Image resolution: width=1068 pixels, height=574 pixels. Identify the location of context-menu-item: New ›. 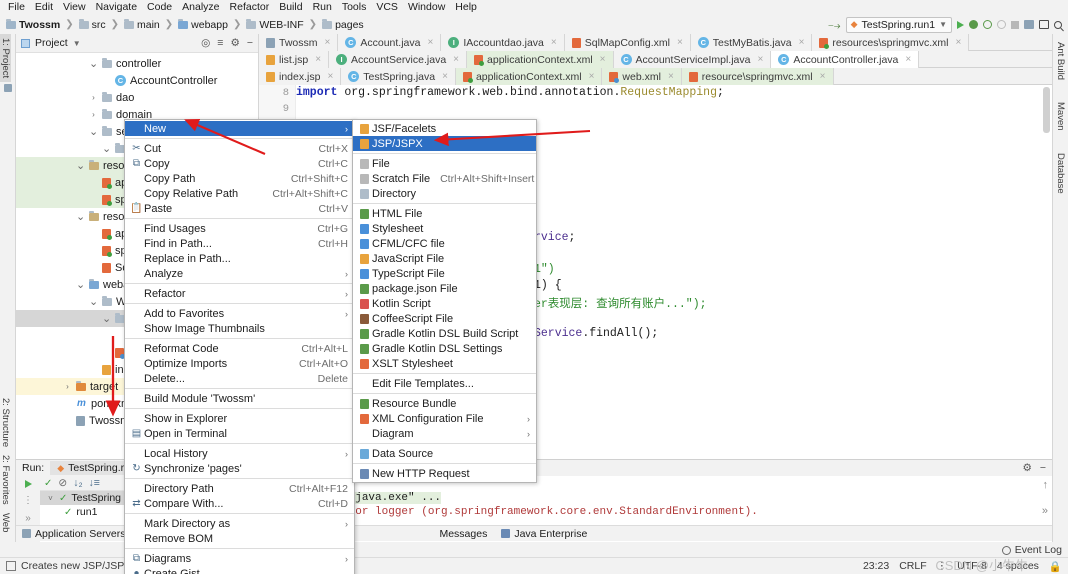
(239, 128).